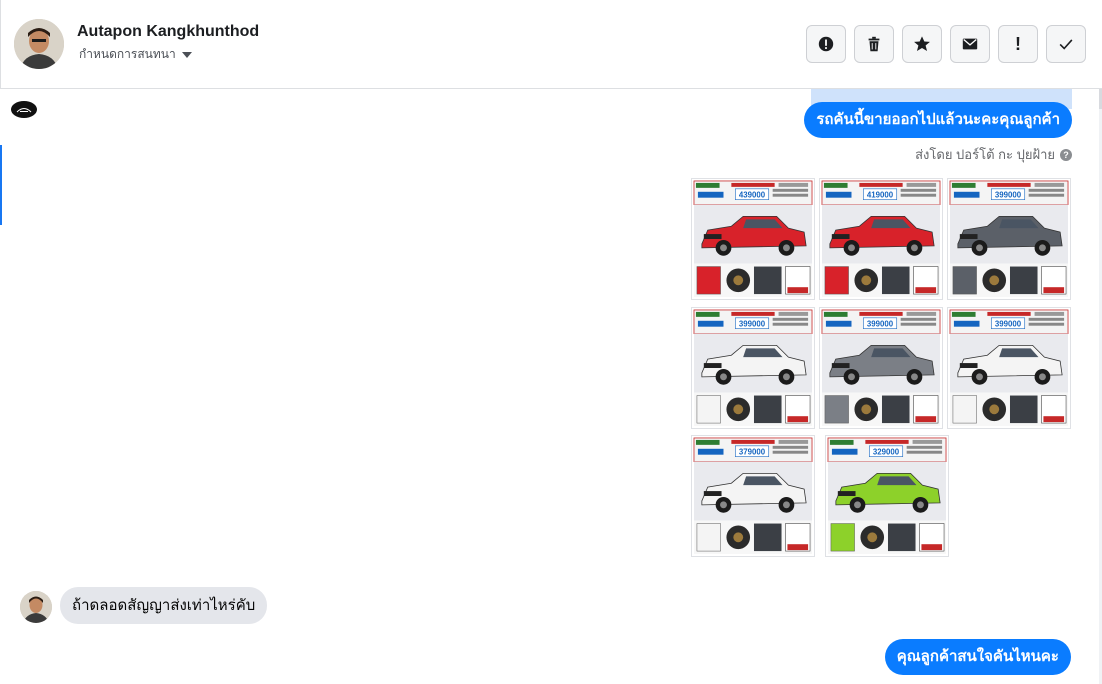 The height and width of the screenshot is (684, 1102). I want to click on outgoing-message-bubble: คุณลูกค้าสนใจคันไหนคะ, so click(977, 657).